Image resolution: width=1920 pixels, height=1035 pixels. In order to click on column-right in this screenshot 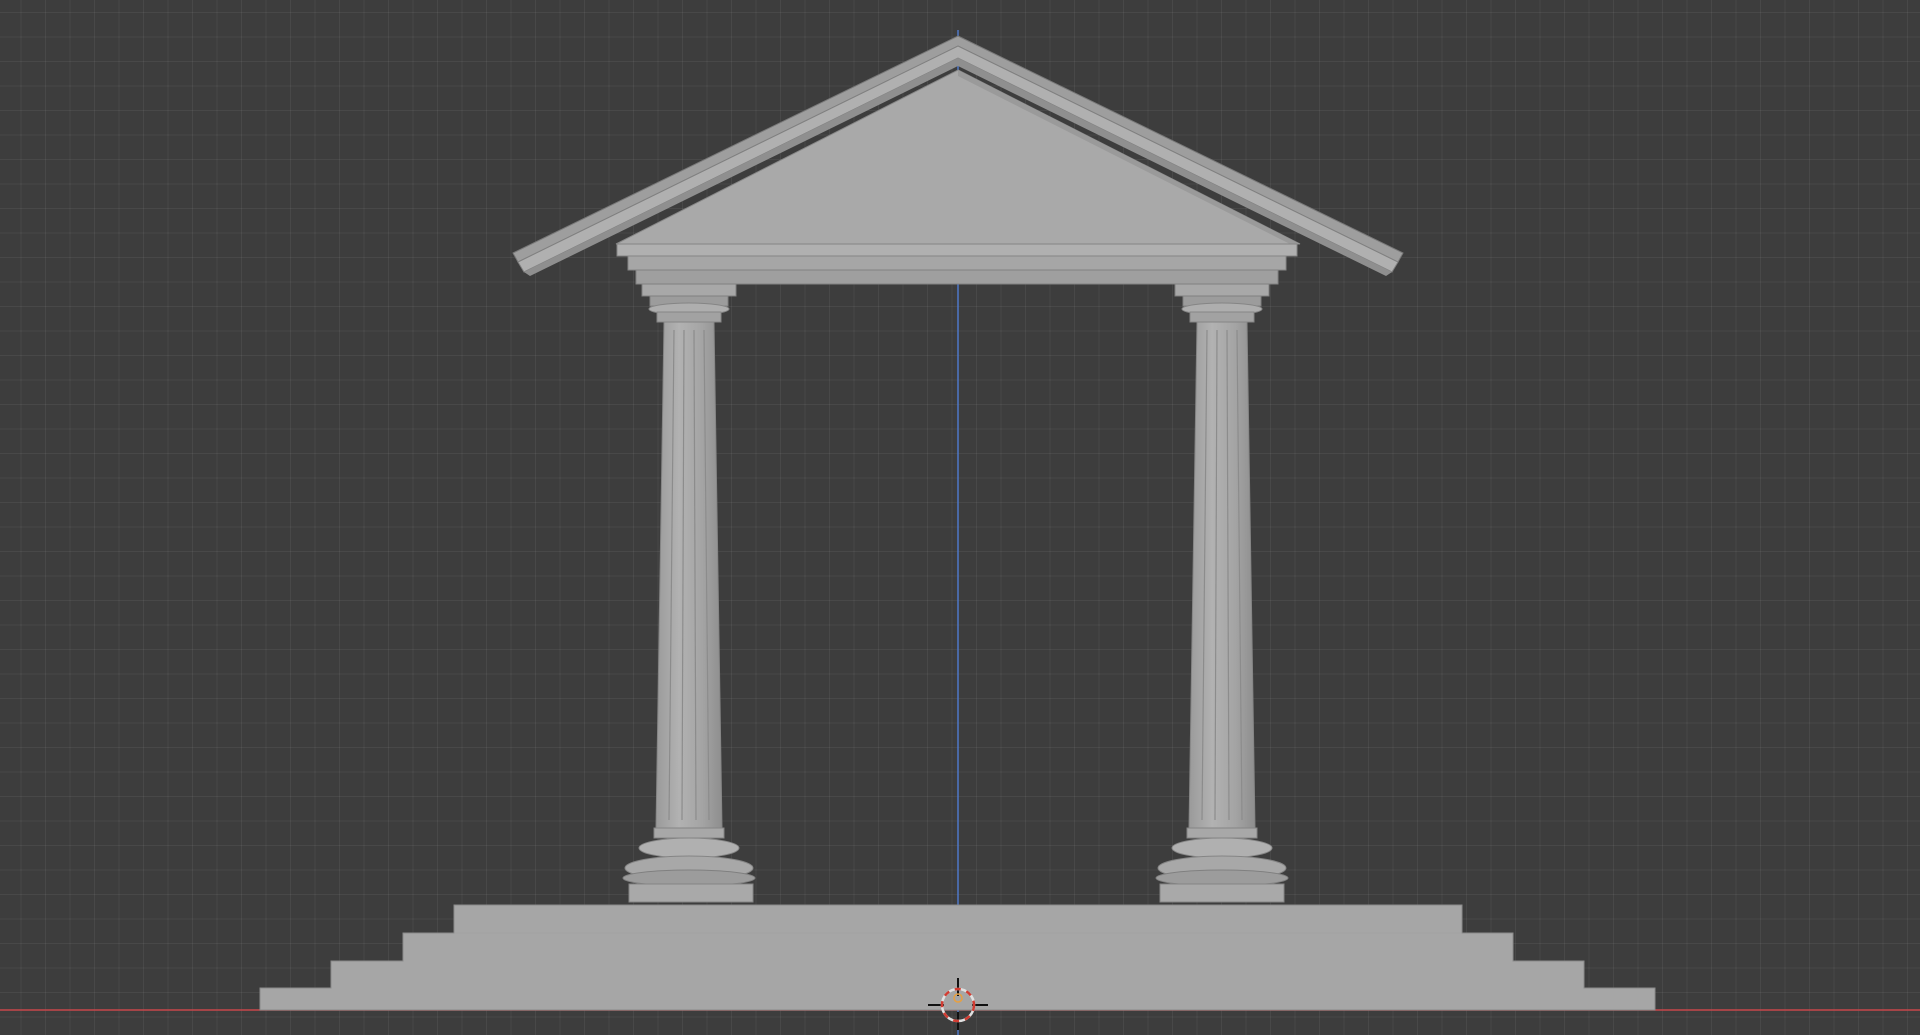, I will do `click(1222, 593)`.